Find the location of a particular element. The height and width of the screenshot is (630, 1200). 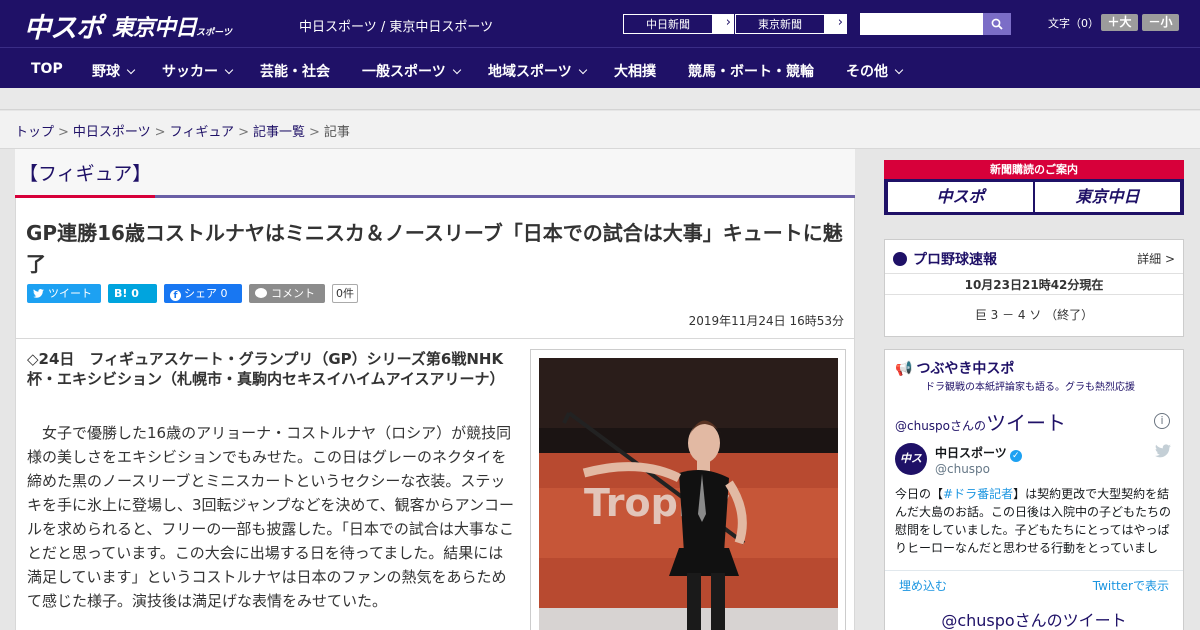

facebook-share-button: f シェア 0 is located at coordinates (203, 293).